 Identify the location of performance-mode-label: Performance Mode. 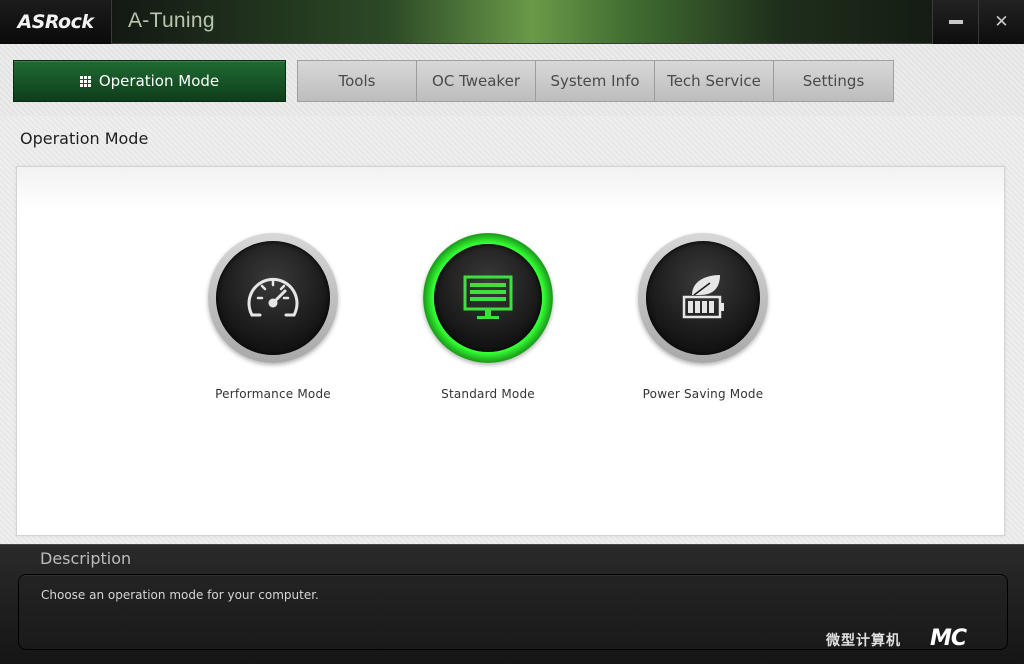
(273, 394).